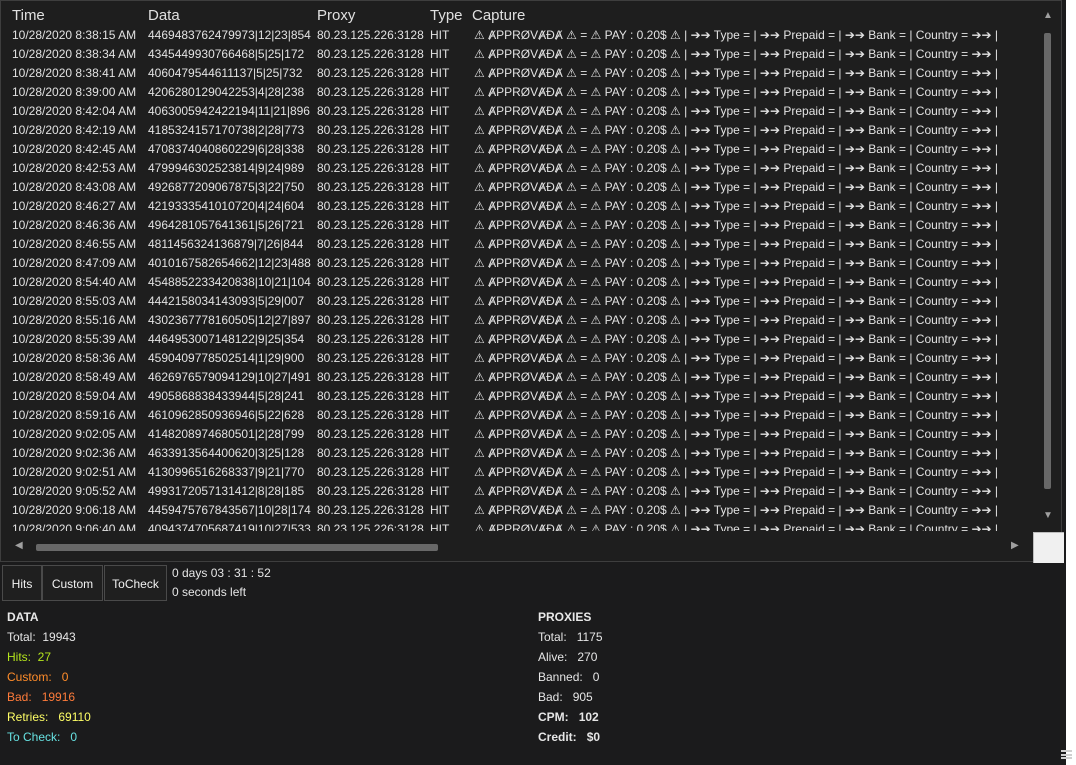 The width and height of the screenshot is (1076, 765). I want to click on tab-custom: Custom, so click(72, 583).